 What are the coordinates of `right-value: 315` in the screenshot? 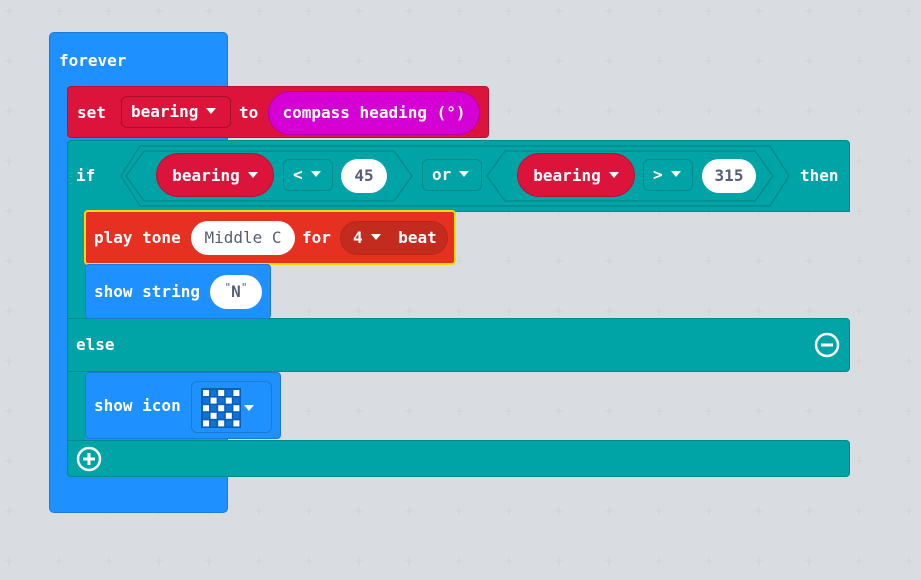 It's located at (729, 175).